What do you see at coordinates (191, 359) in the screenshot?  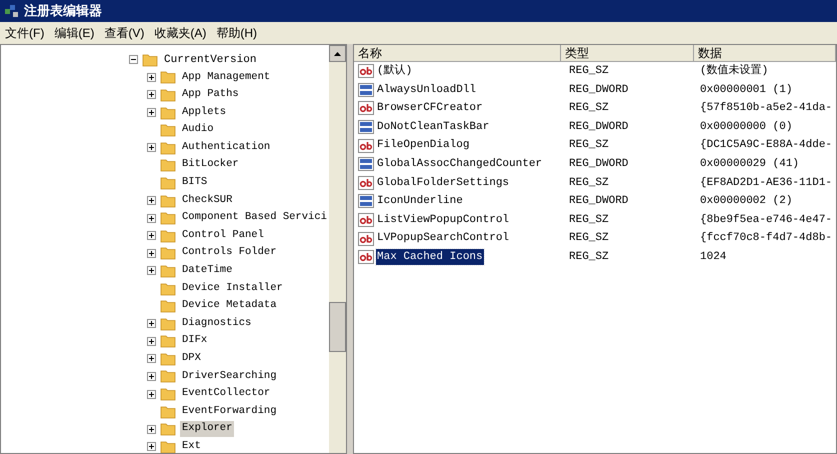 I see `tree-item: DPX` at bounding box center [191, 359].